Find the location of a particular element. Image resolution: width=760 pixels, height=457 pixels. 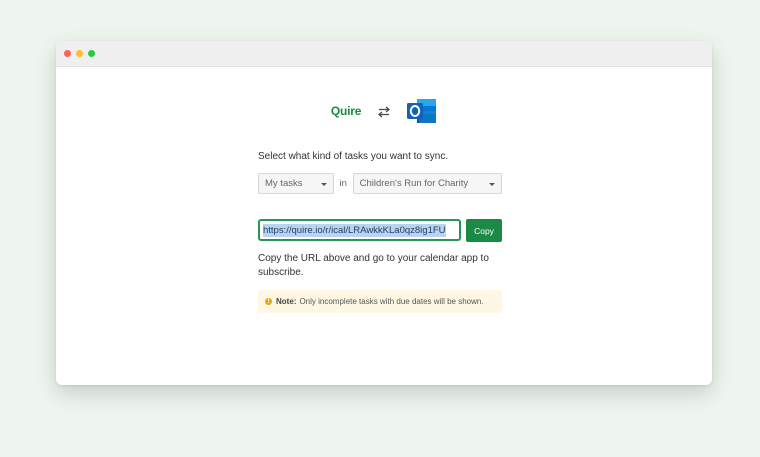

integration-logos: Quire is located at coordinates (384, 111).